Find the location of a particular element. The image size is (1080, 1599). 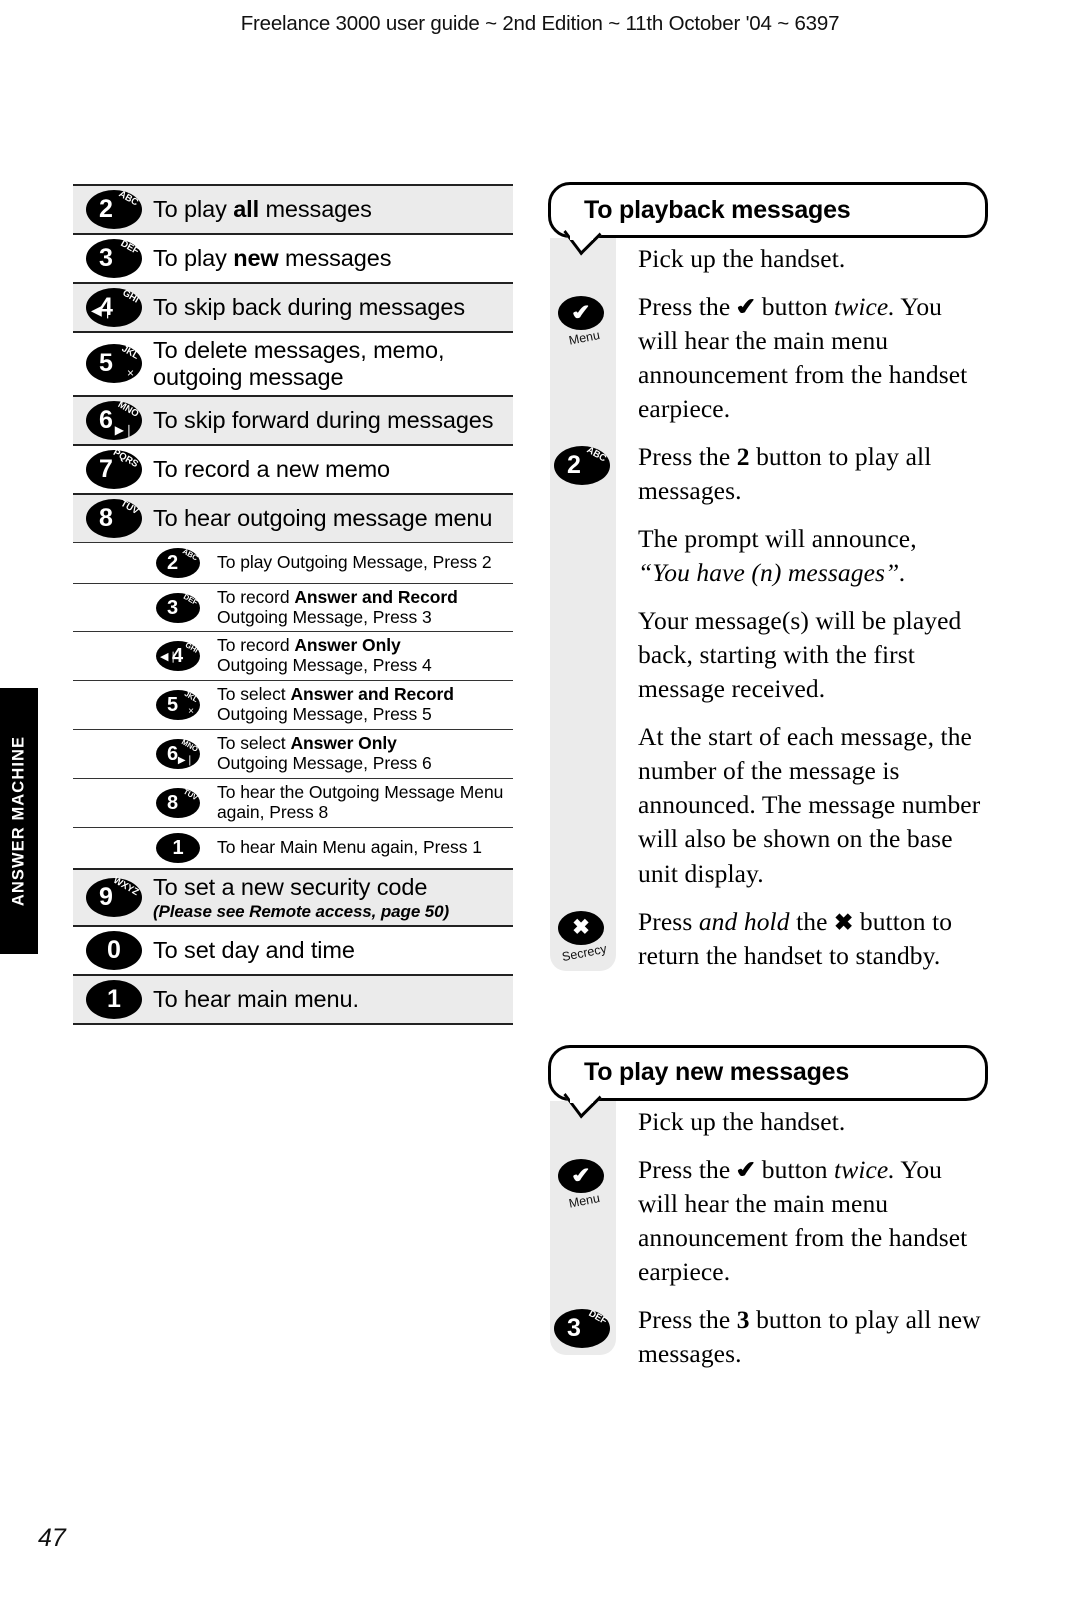

step-icon-cell: ✖ Secrecy is located at coordinates (582, 937).